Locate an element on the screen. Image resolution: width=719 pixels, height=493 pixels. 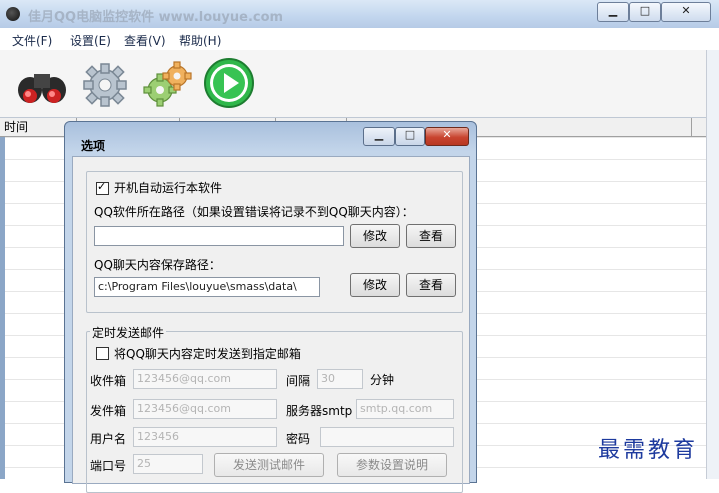
dialog-close-button: ✕ is located at coordinates (447, 136).